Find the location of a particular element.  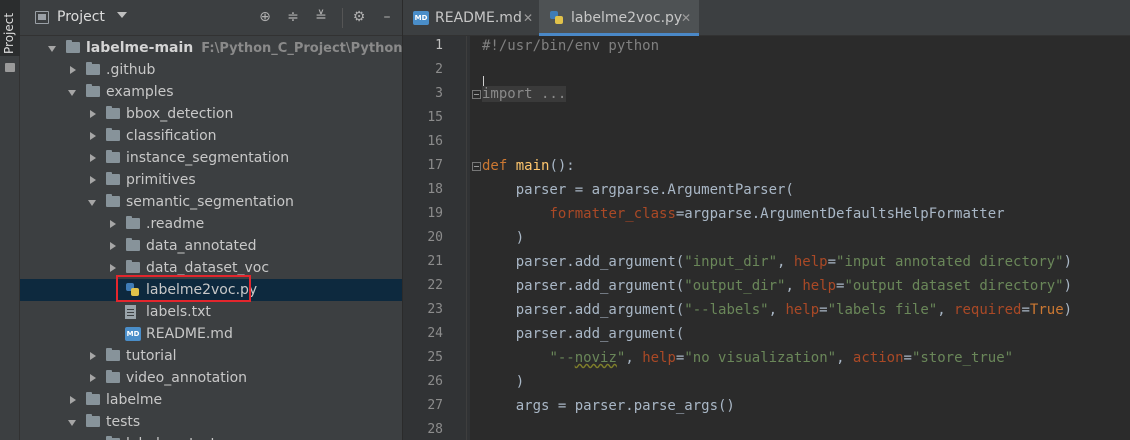

code-line: def main(): is located at coordinates (528, 166).